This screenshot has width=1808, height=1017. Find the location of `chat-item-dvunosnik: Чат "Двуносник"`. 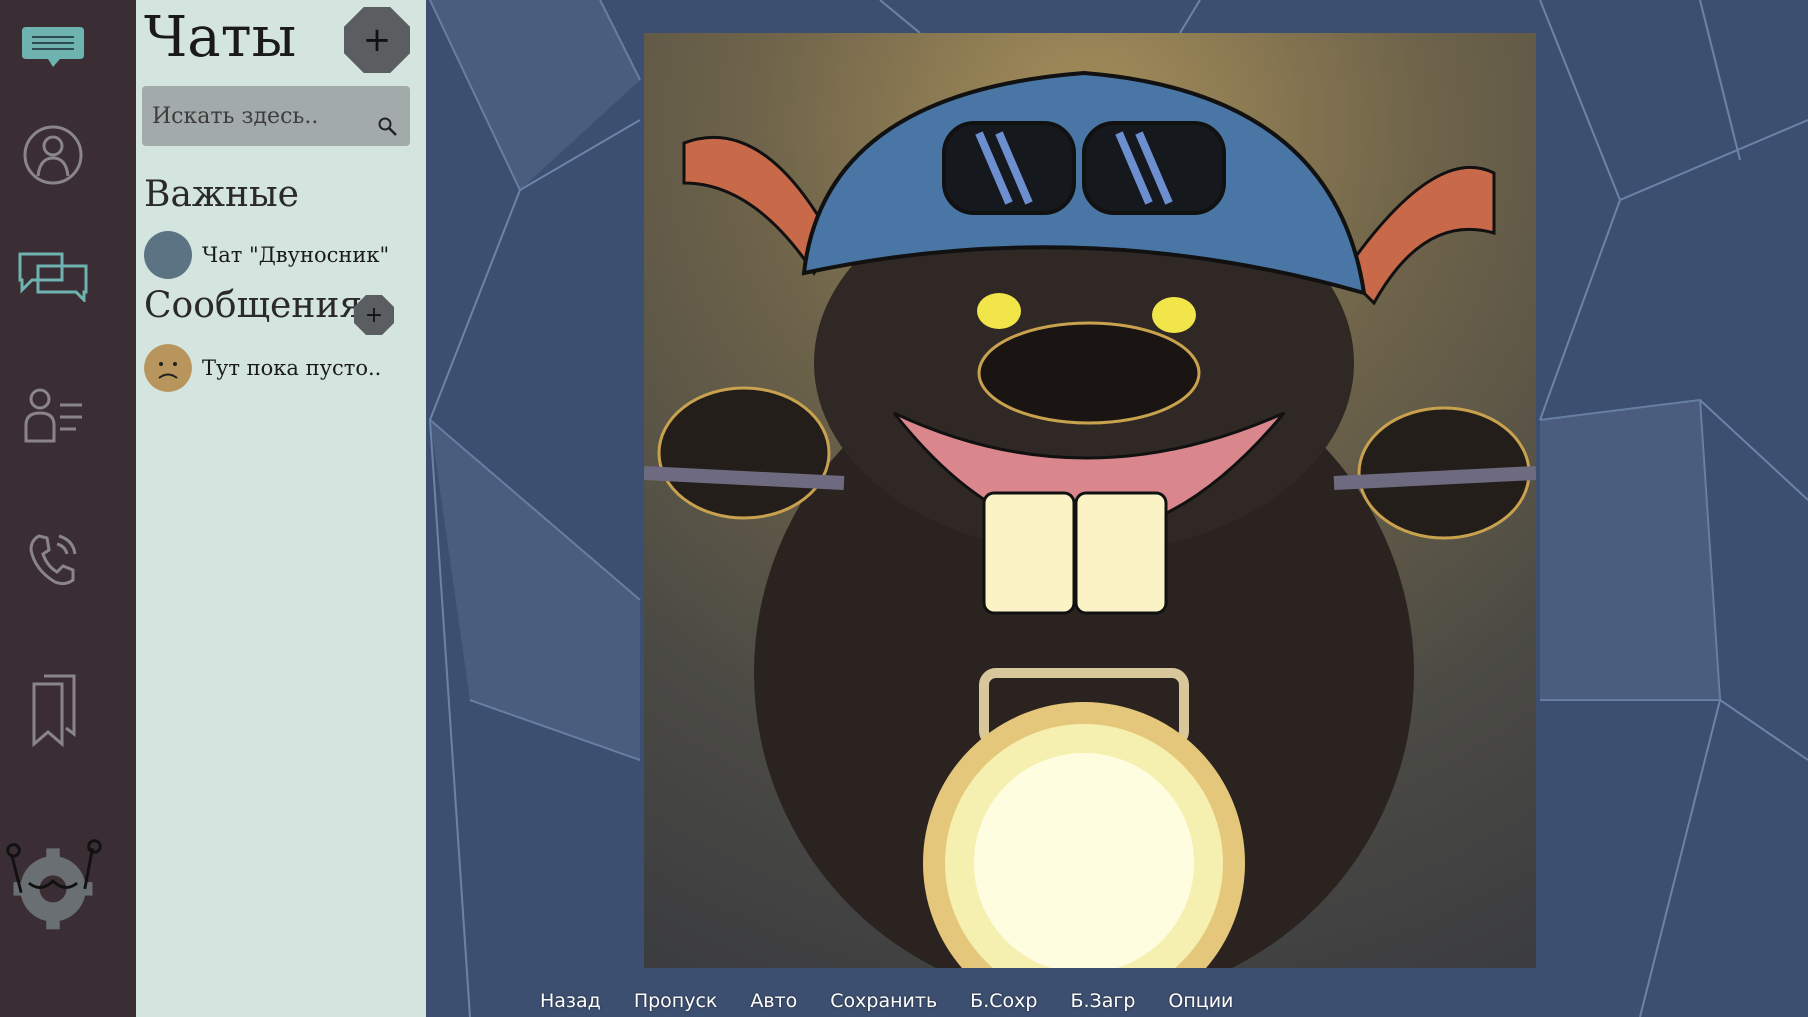

chat-item-dvunosnik: Чат "Двуносник" is located at coordinates (279, 255).